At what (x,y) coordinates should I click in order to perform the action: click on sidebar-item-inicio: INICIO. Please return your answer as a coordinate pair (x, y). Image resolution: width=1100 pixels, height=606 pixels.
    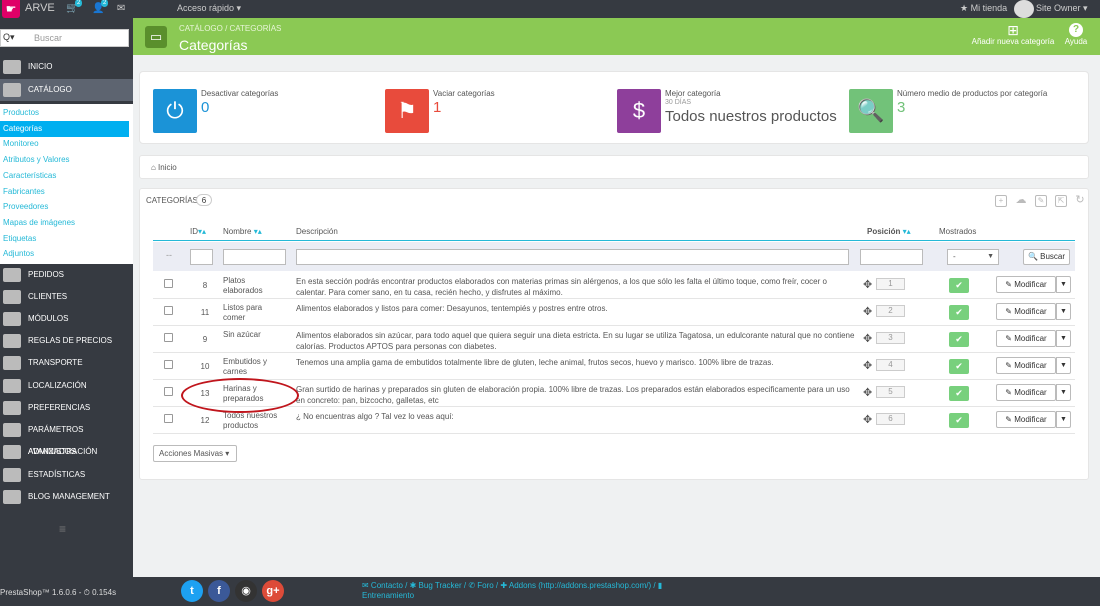
    Looking at the image, I should click on (66, 67).